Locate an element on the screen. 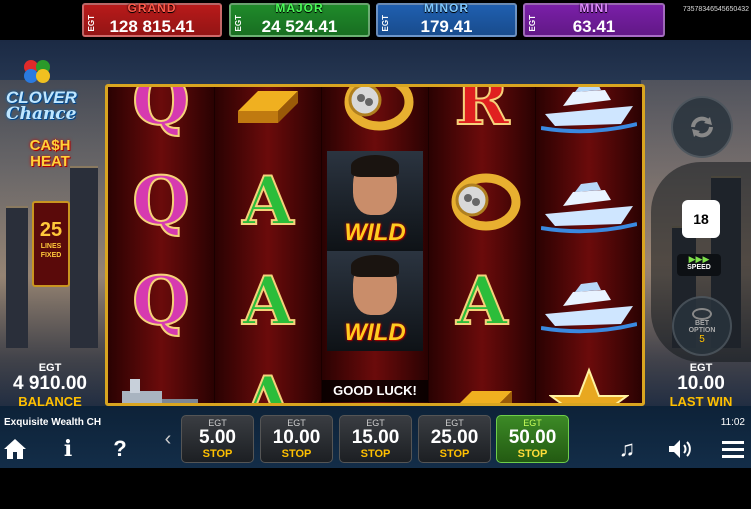 The width and height of the screenshot is (751, 509). bet-option-icon is located at coordinates (702, 313).